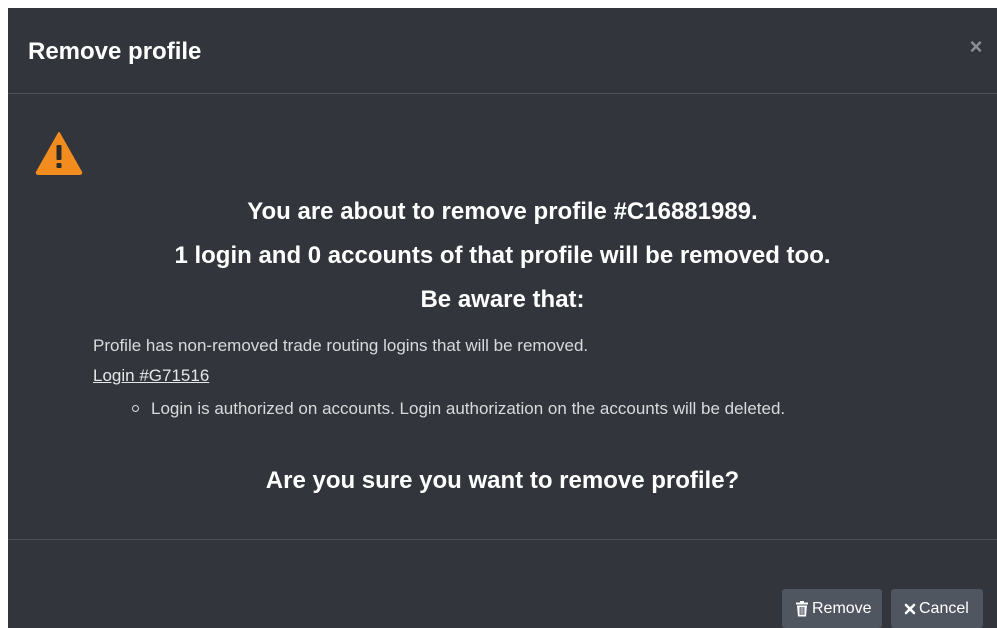 This screenshot has height=628, width=997. What do you see at coordinates (910, 608) in the screenshot?
I see `close-icon` at bounding box center [910, 608].